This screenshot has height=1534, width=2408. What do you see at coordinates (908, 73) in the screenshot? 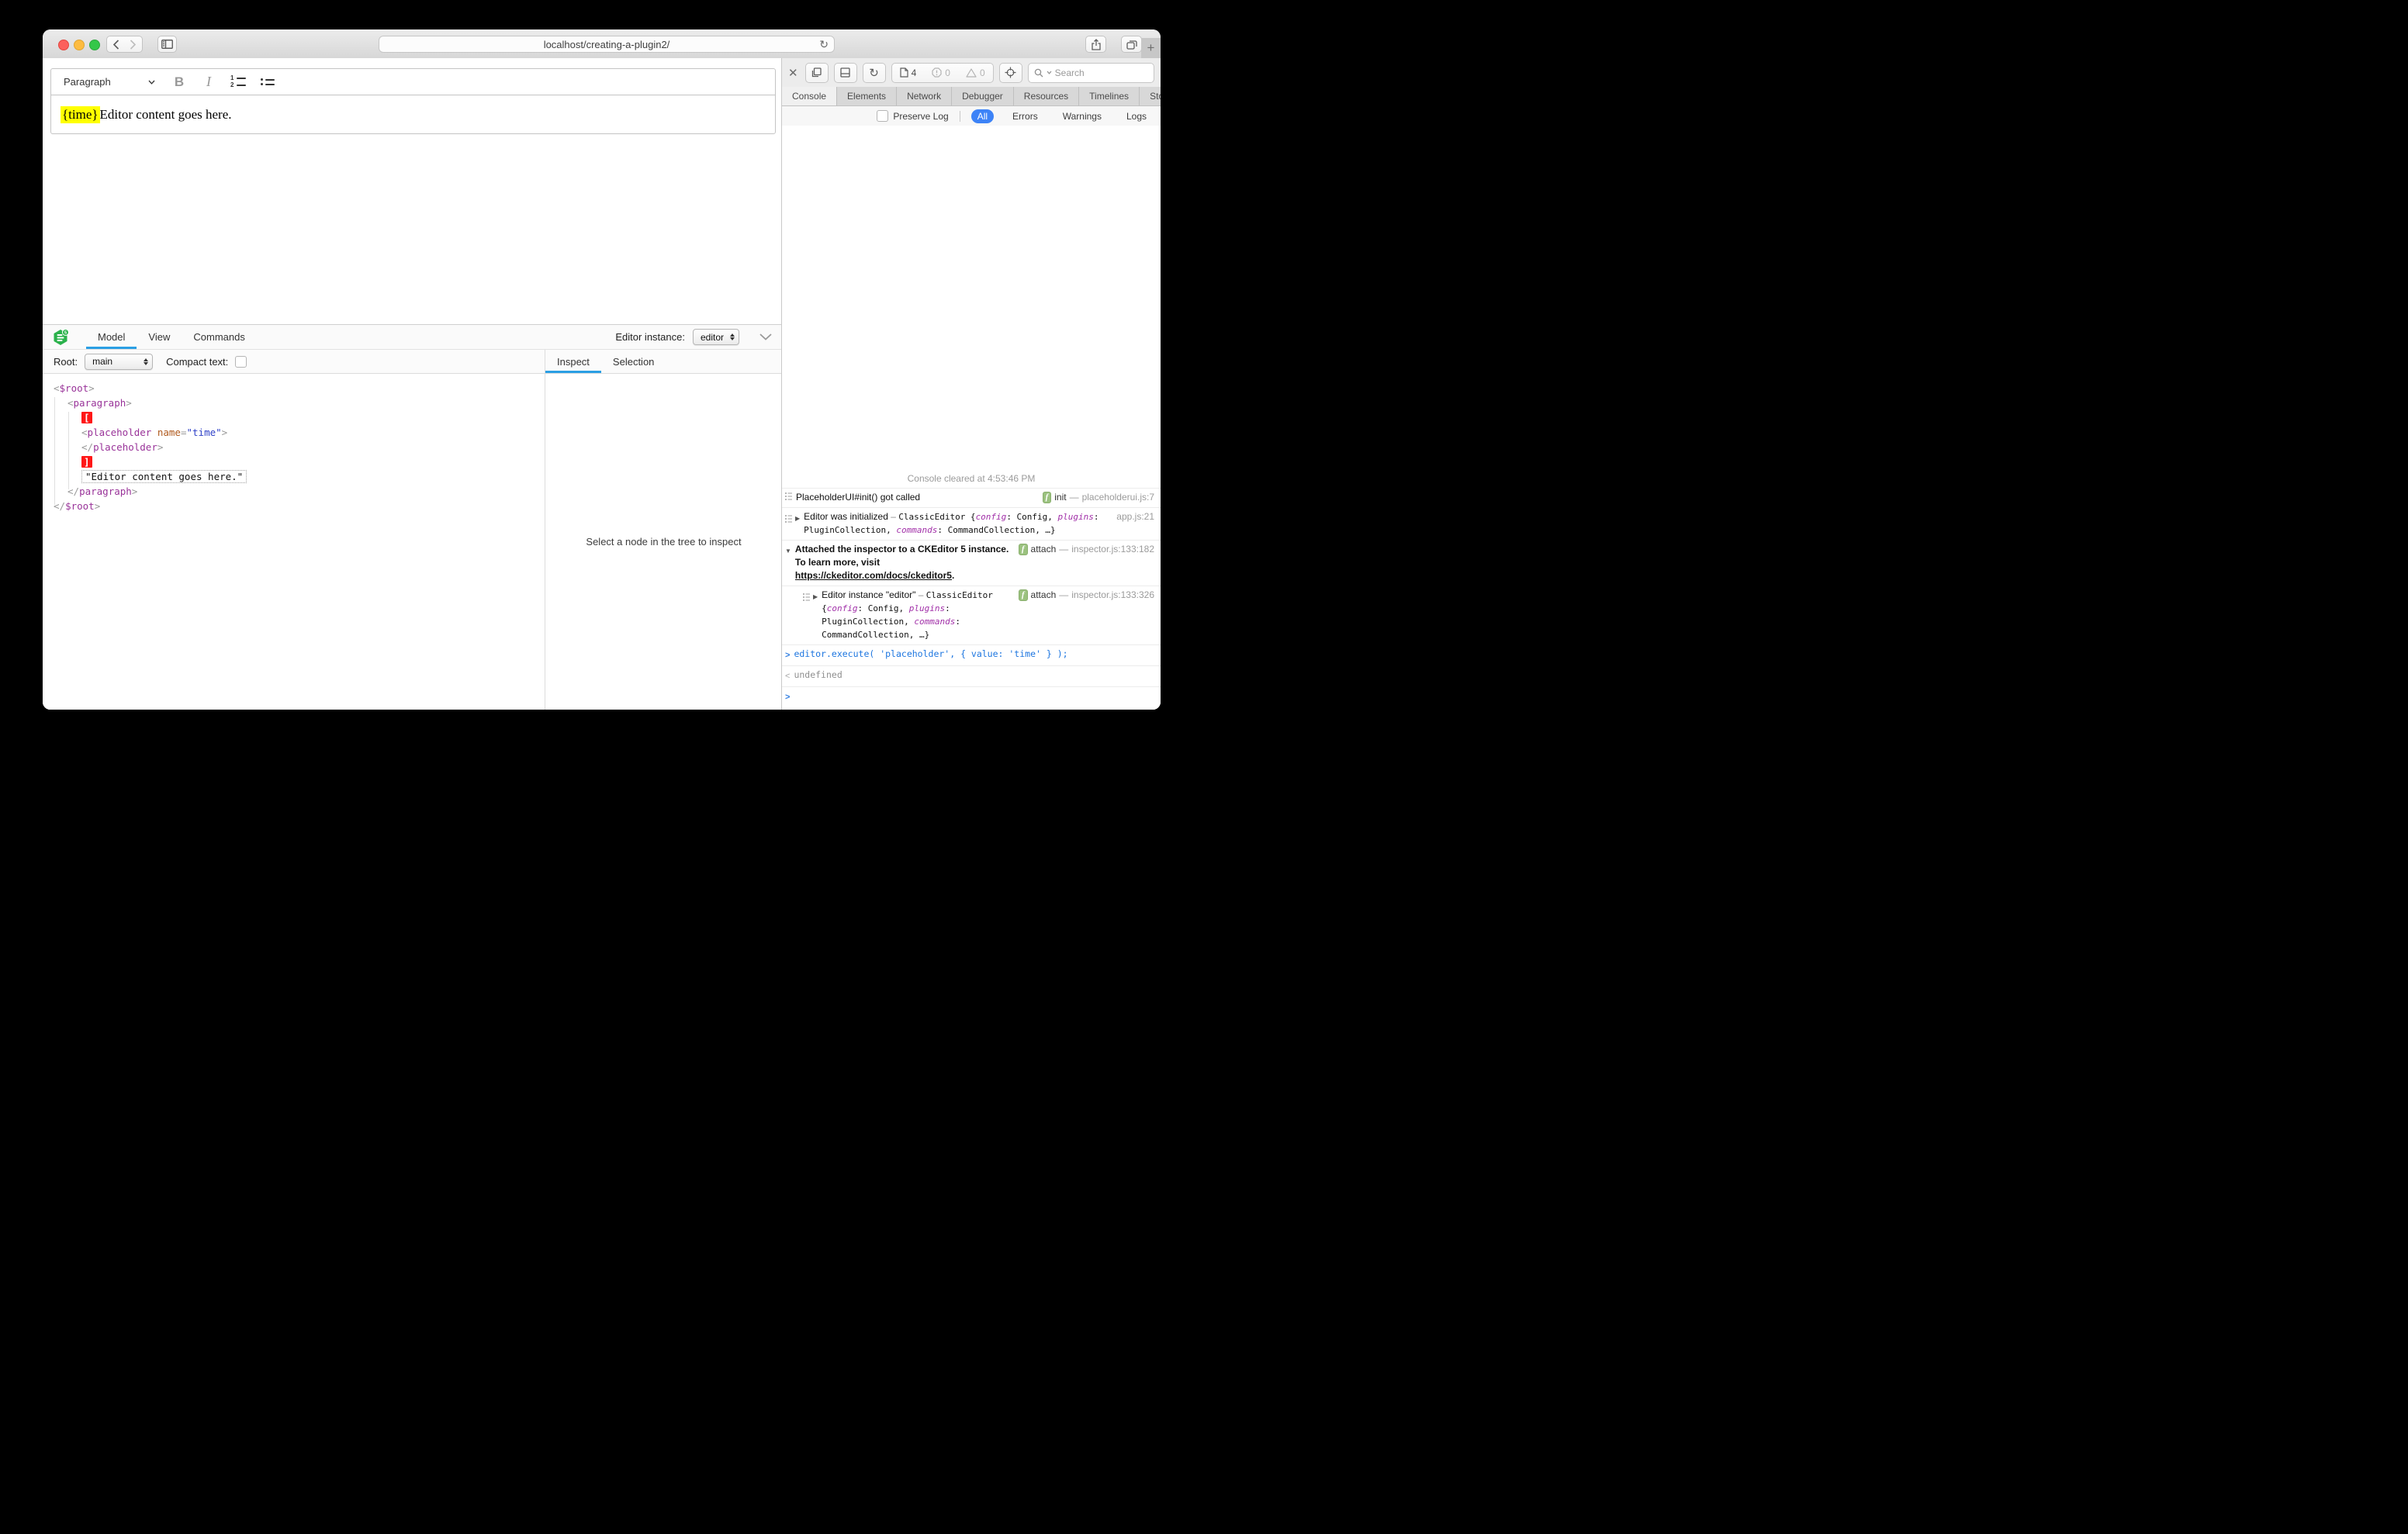
I see `resource-count: 4` at bounding box center [908, 73].